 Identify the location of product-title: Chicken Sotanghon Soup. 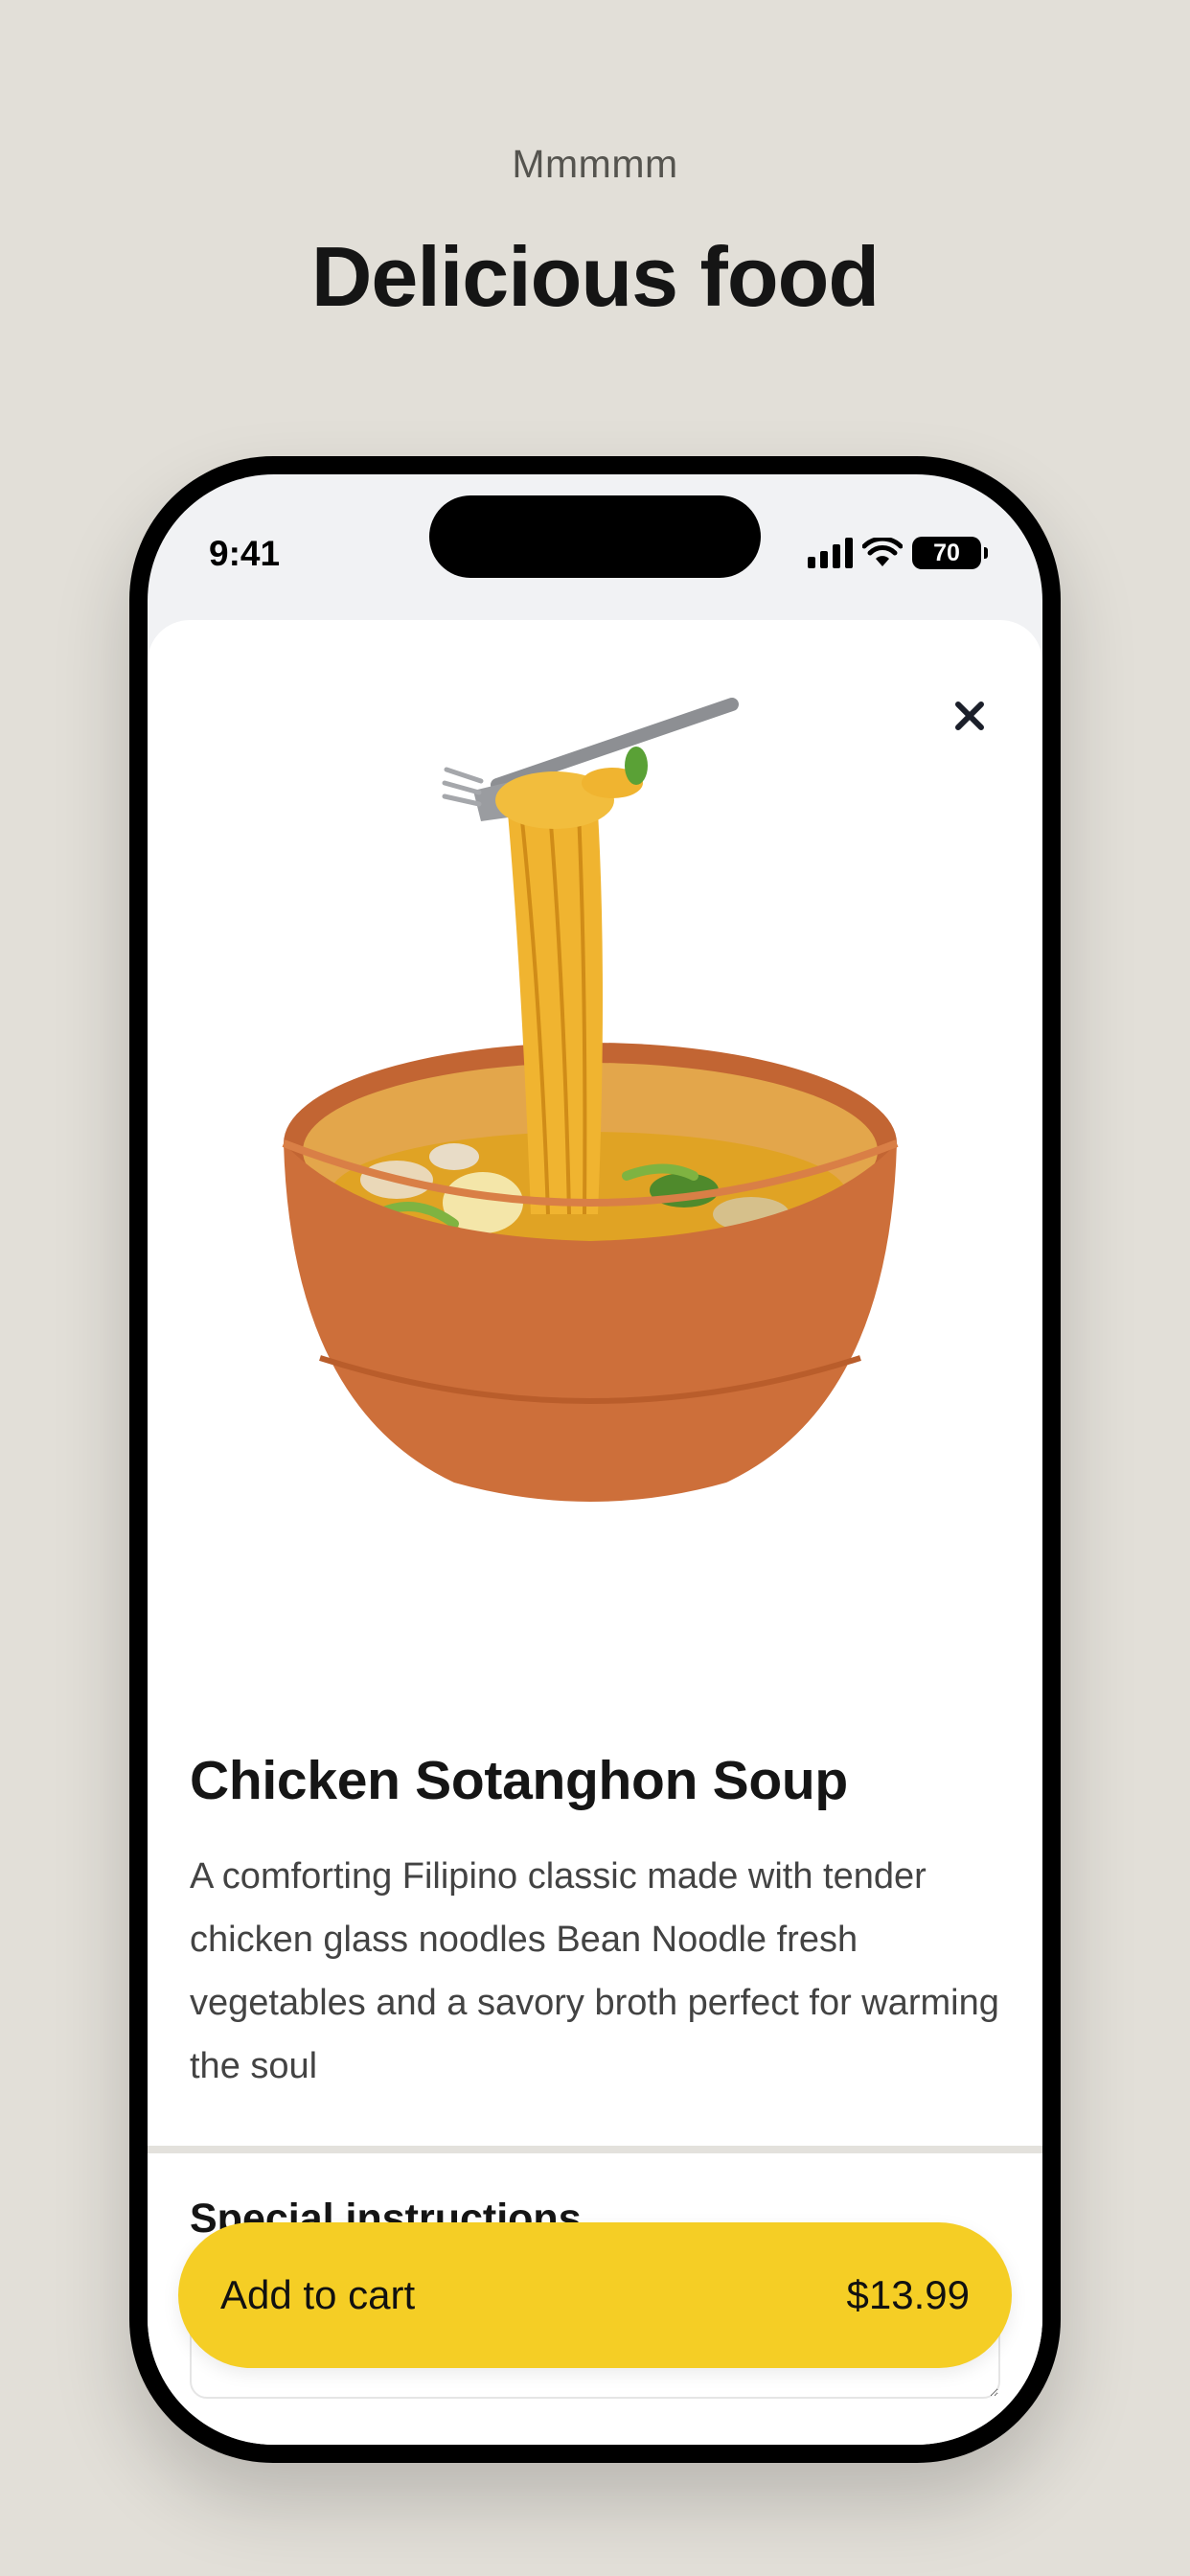
(519, 1780).